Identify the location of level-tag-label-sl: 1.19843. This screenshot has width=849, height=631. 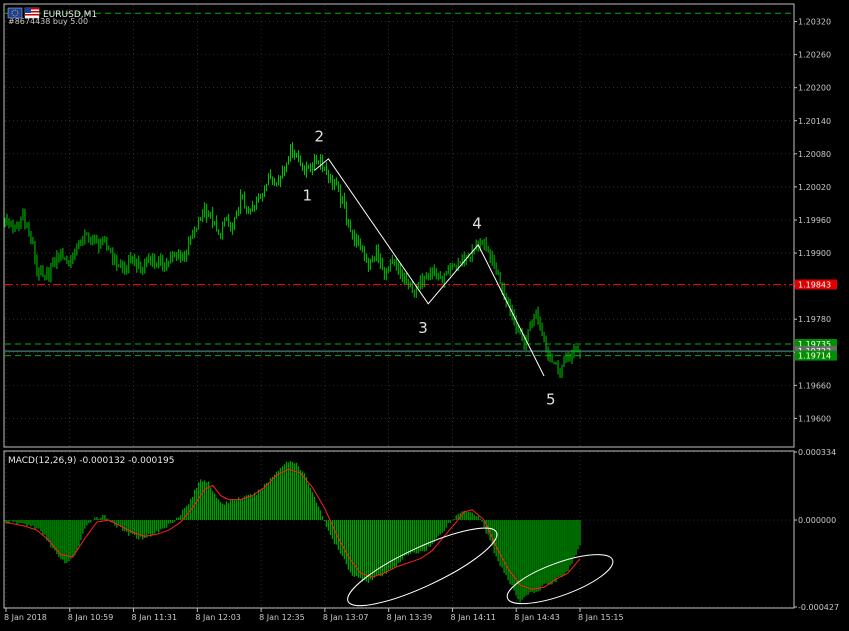
(814, 284).